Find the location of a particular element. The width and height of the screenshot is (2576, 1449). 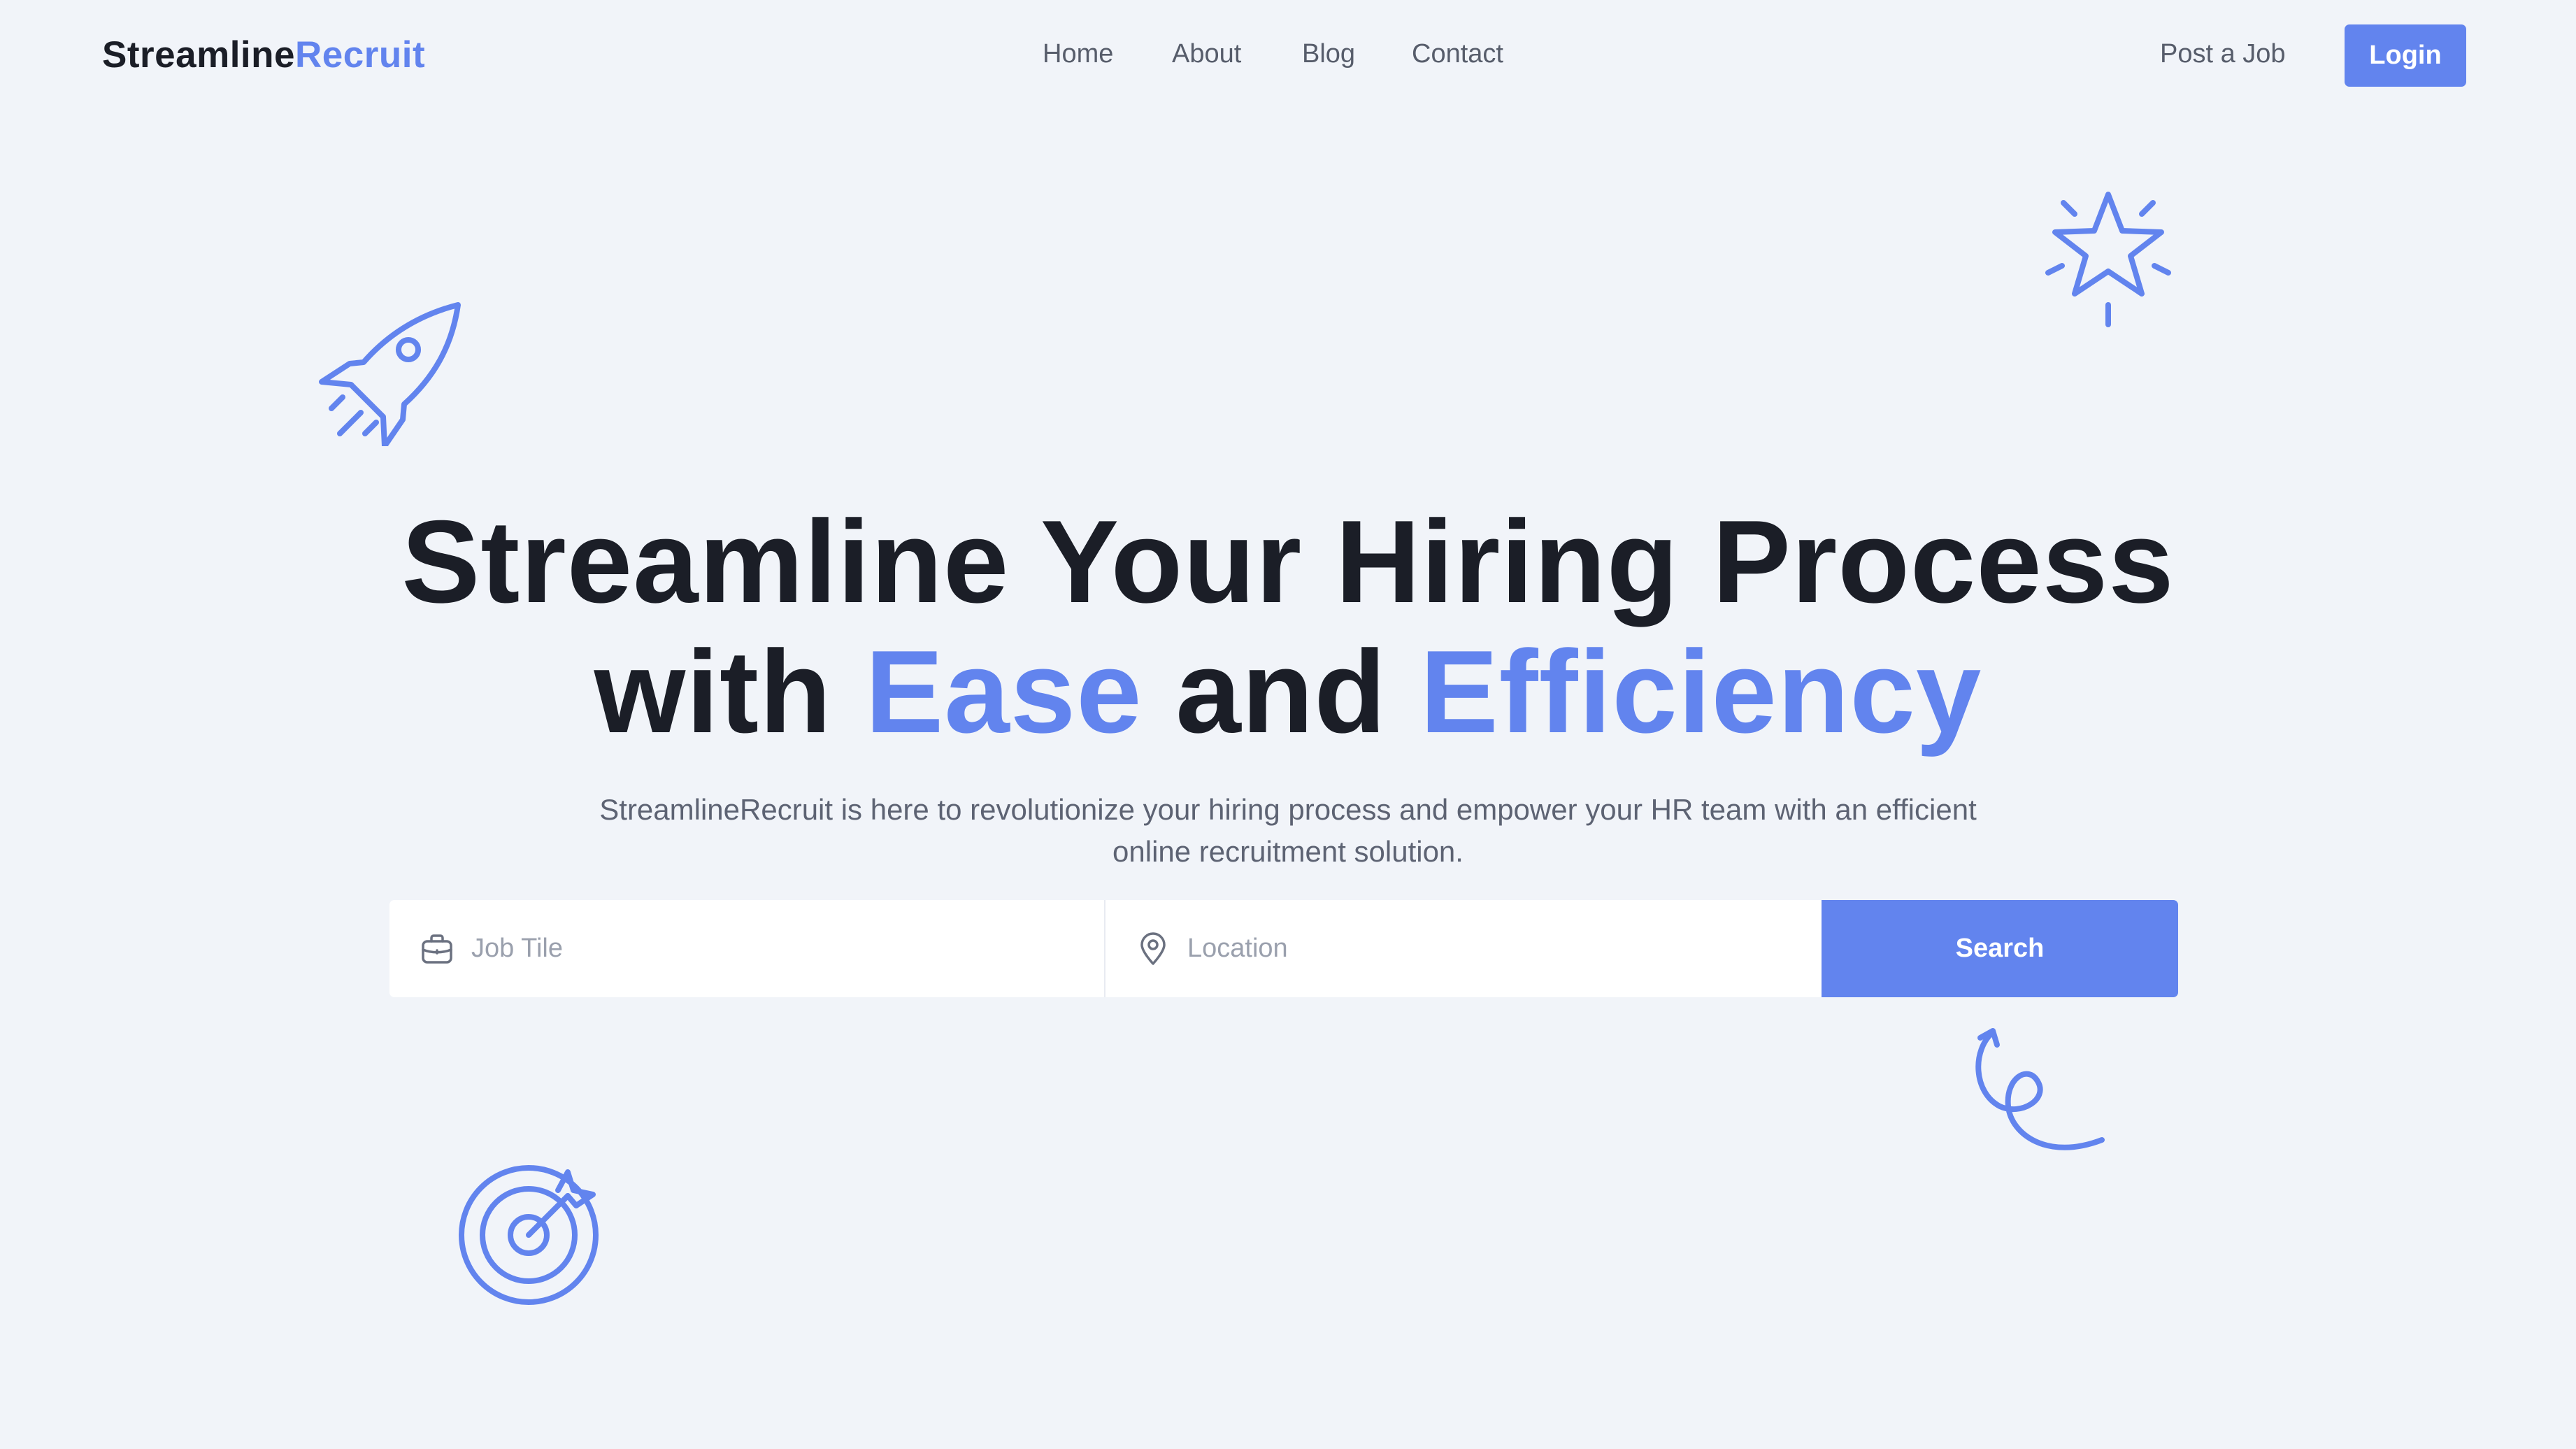

nav-link-contact: Contact is located at coordinates (1457, 54).